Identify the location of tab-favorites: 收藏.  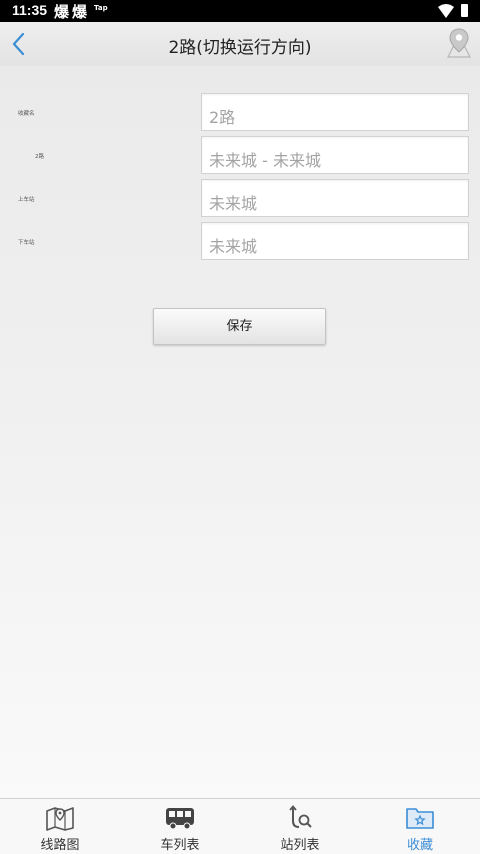
(420, 826).